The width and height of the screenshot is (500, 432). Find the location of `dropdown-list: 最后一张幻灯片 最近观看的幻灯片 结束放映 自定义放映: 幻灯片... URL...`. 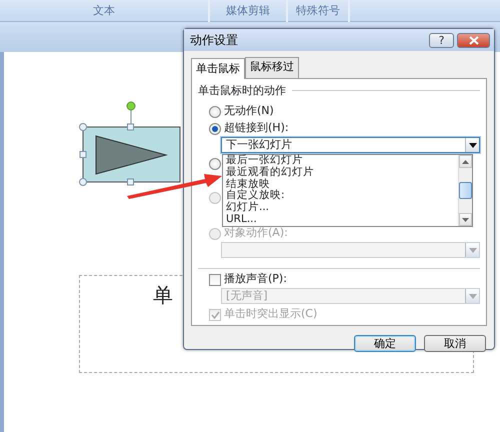

dropdown-list: 最后一张幻灯片 最近观看的幻灯片 结束放映 自定义放映: 幻灯片... URL... is located at coordinates (347, 190).